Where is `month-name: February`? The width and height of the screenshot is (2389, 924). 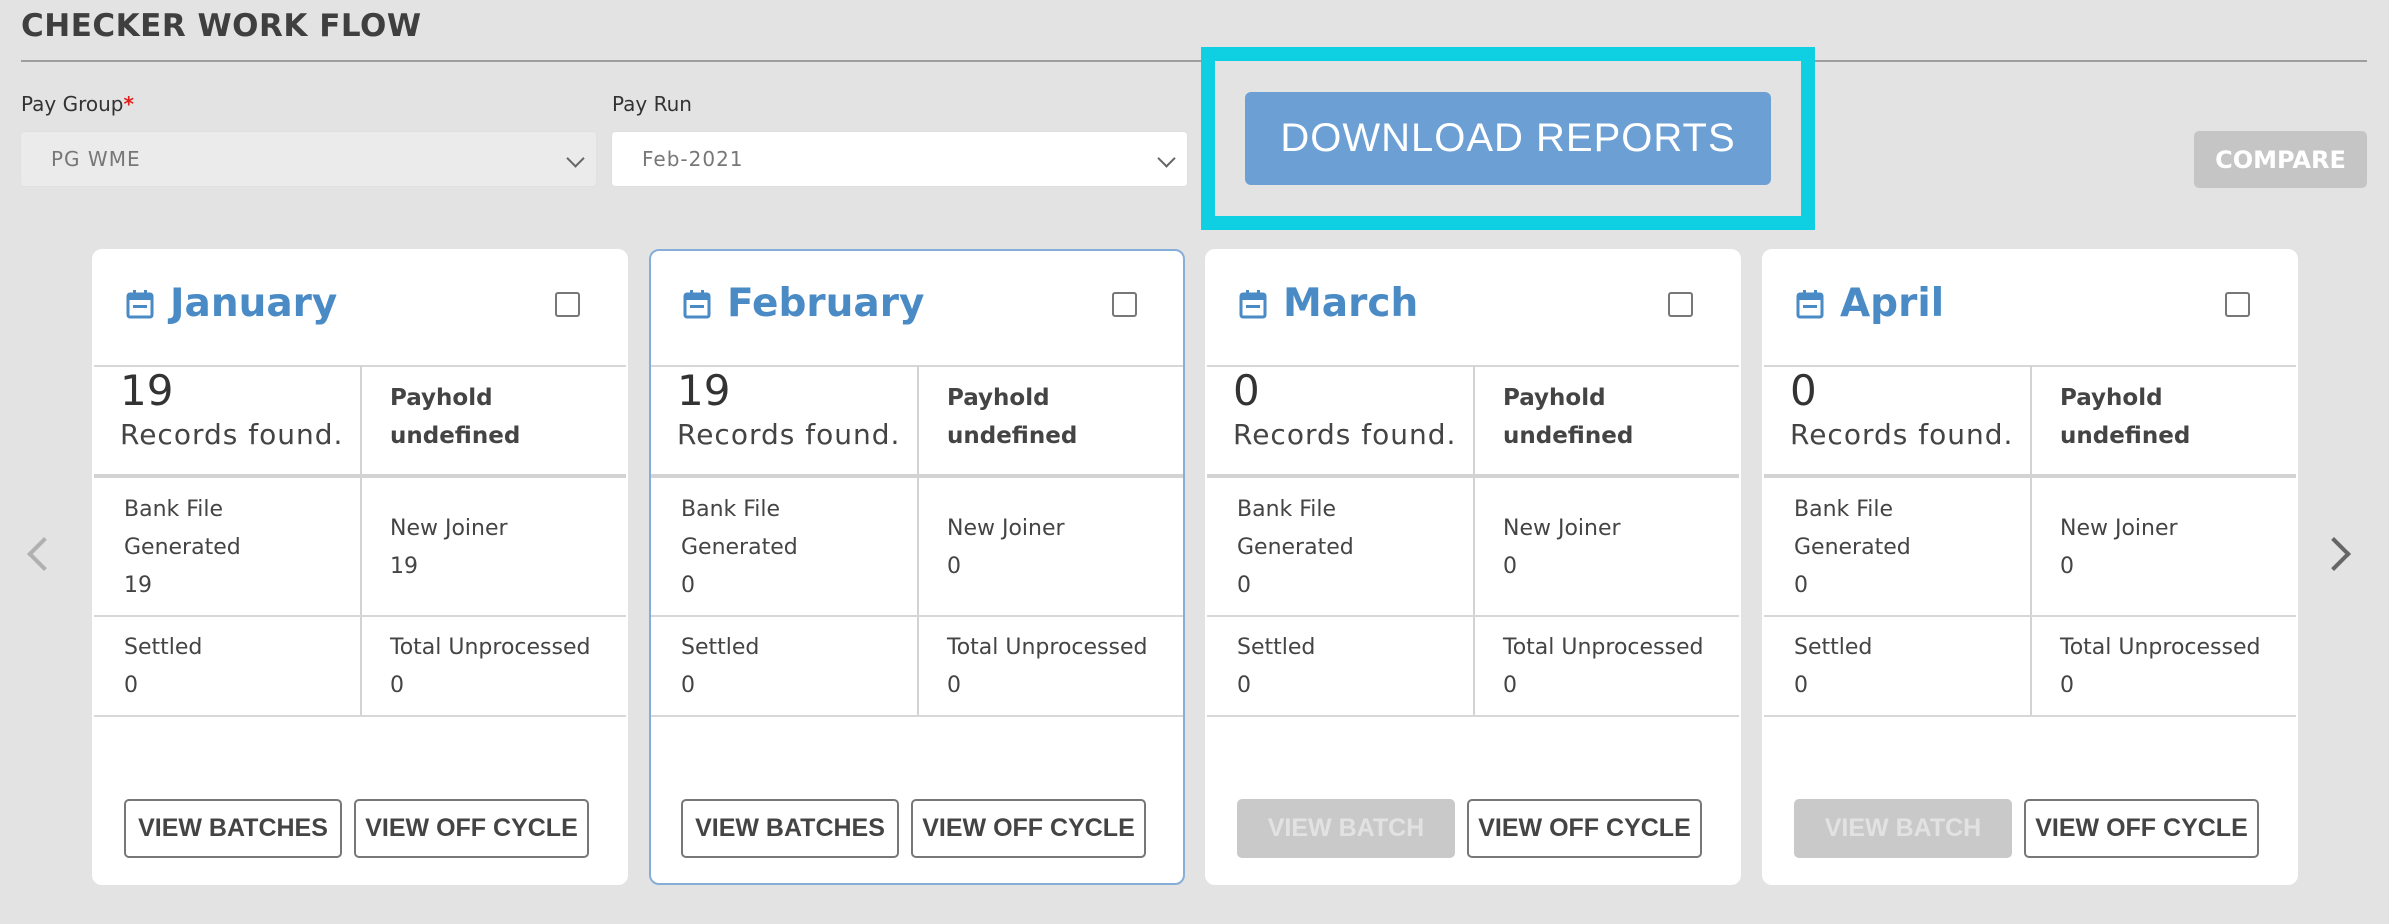 month-name: February is located at coordinates (826, 303).